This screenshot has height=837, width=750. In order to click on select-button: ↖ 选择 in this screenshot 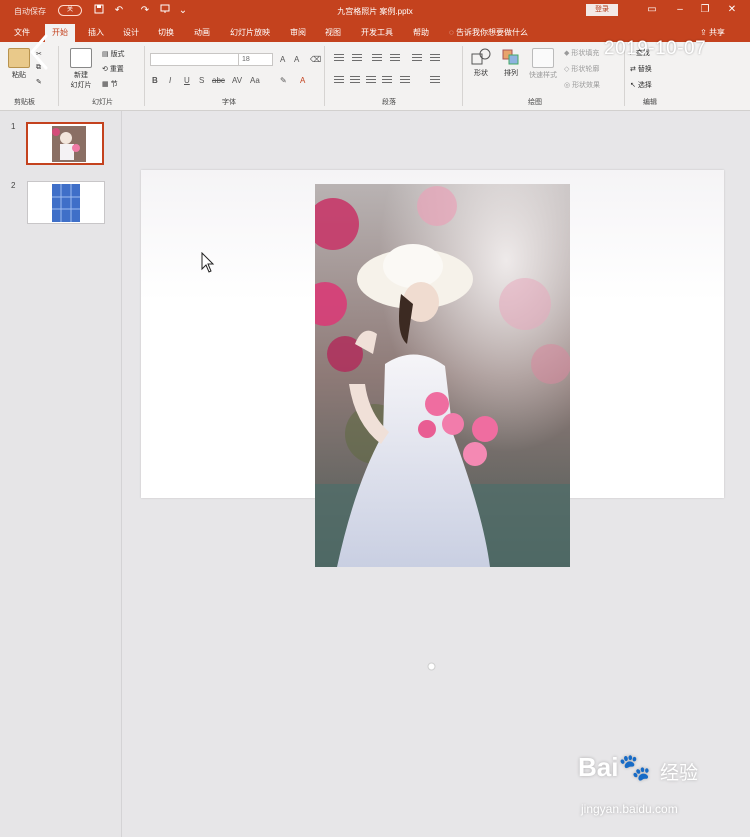, I will do `click(641, 85)`.